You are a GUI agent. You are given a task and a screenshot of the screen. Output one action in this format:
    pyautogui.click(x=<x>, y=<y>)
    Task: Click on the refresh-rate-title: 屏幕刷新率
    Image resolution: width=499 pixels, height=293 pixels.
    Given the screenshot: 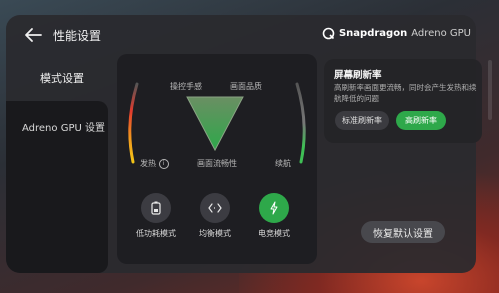 What is the action you would take?
    pyautogui.click(x=358, y=75)
    